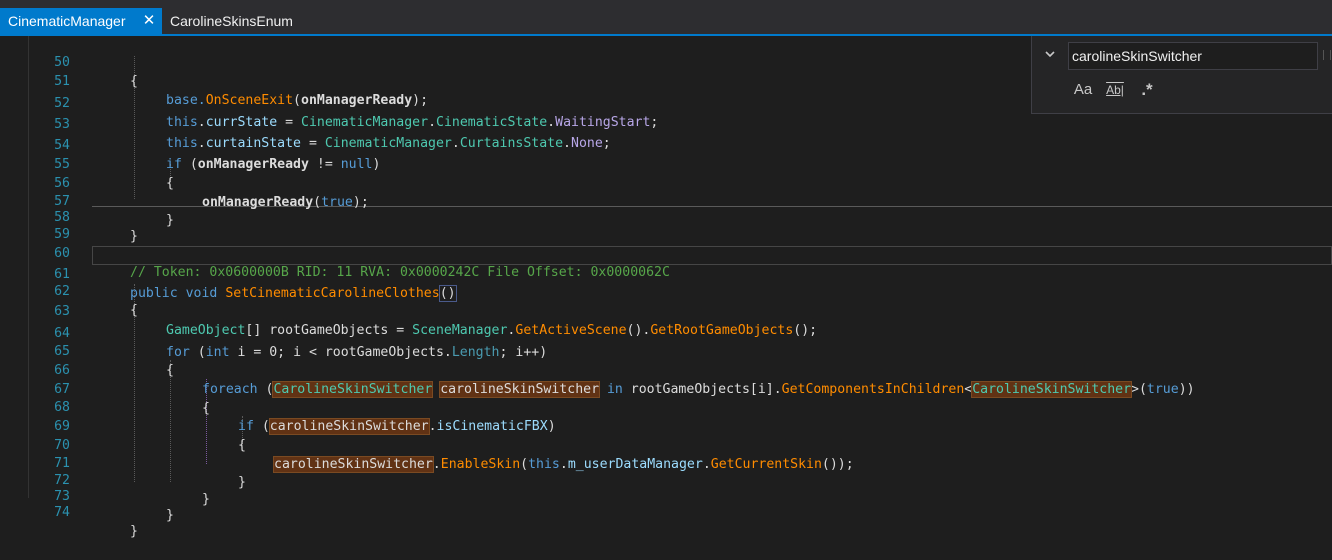 The image size is (1332, 560). Describe the element at coordinates (666, 163) in the screenshot. I see `code-line: 55 {` at that location.